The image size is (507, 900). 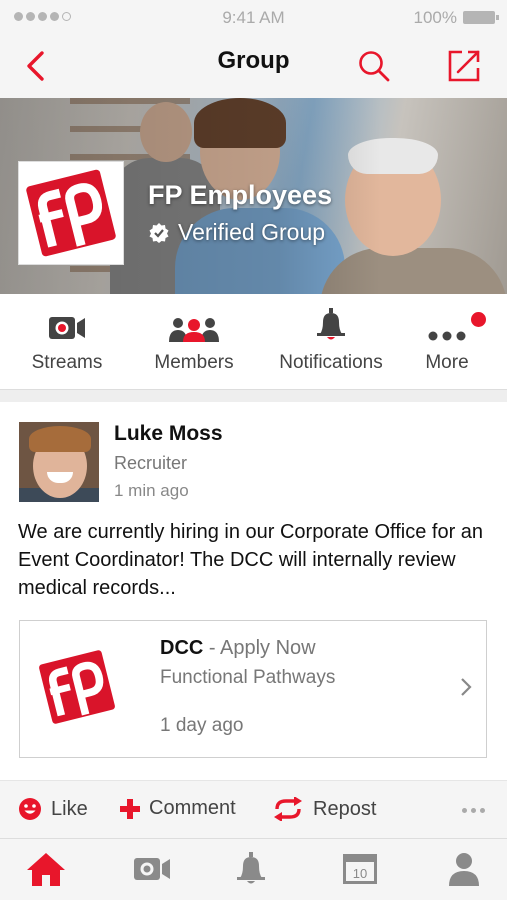 I want to click on verified-label: Verified Group, so click(x=236, y=232).